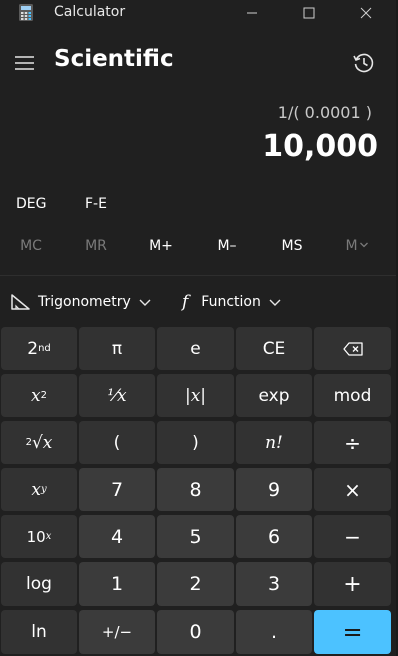 The image size is (398, 656). Describe the element at coordinates (227, 246) in the screenshot. I see `memory-subtract-button: M–` at that location.